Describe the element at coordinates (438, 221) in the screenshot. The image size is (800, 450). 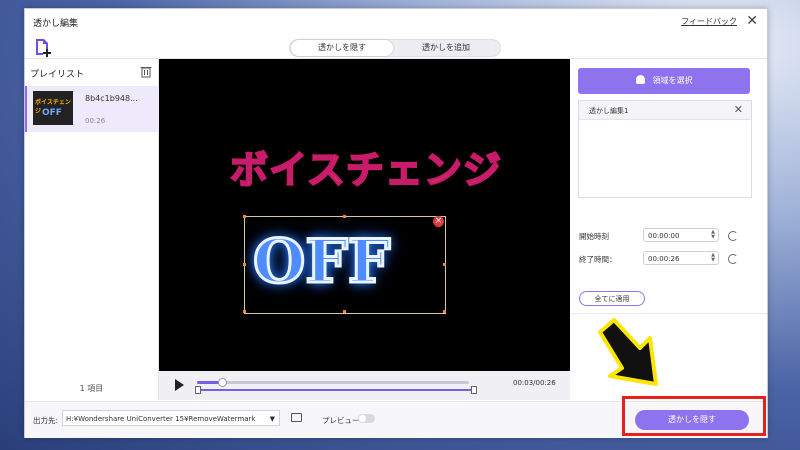
I see `remove-selection-icon: ×` at that location.